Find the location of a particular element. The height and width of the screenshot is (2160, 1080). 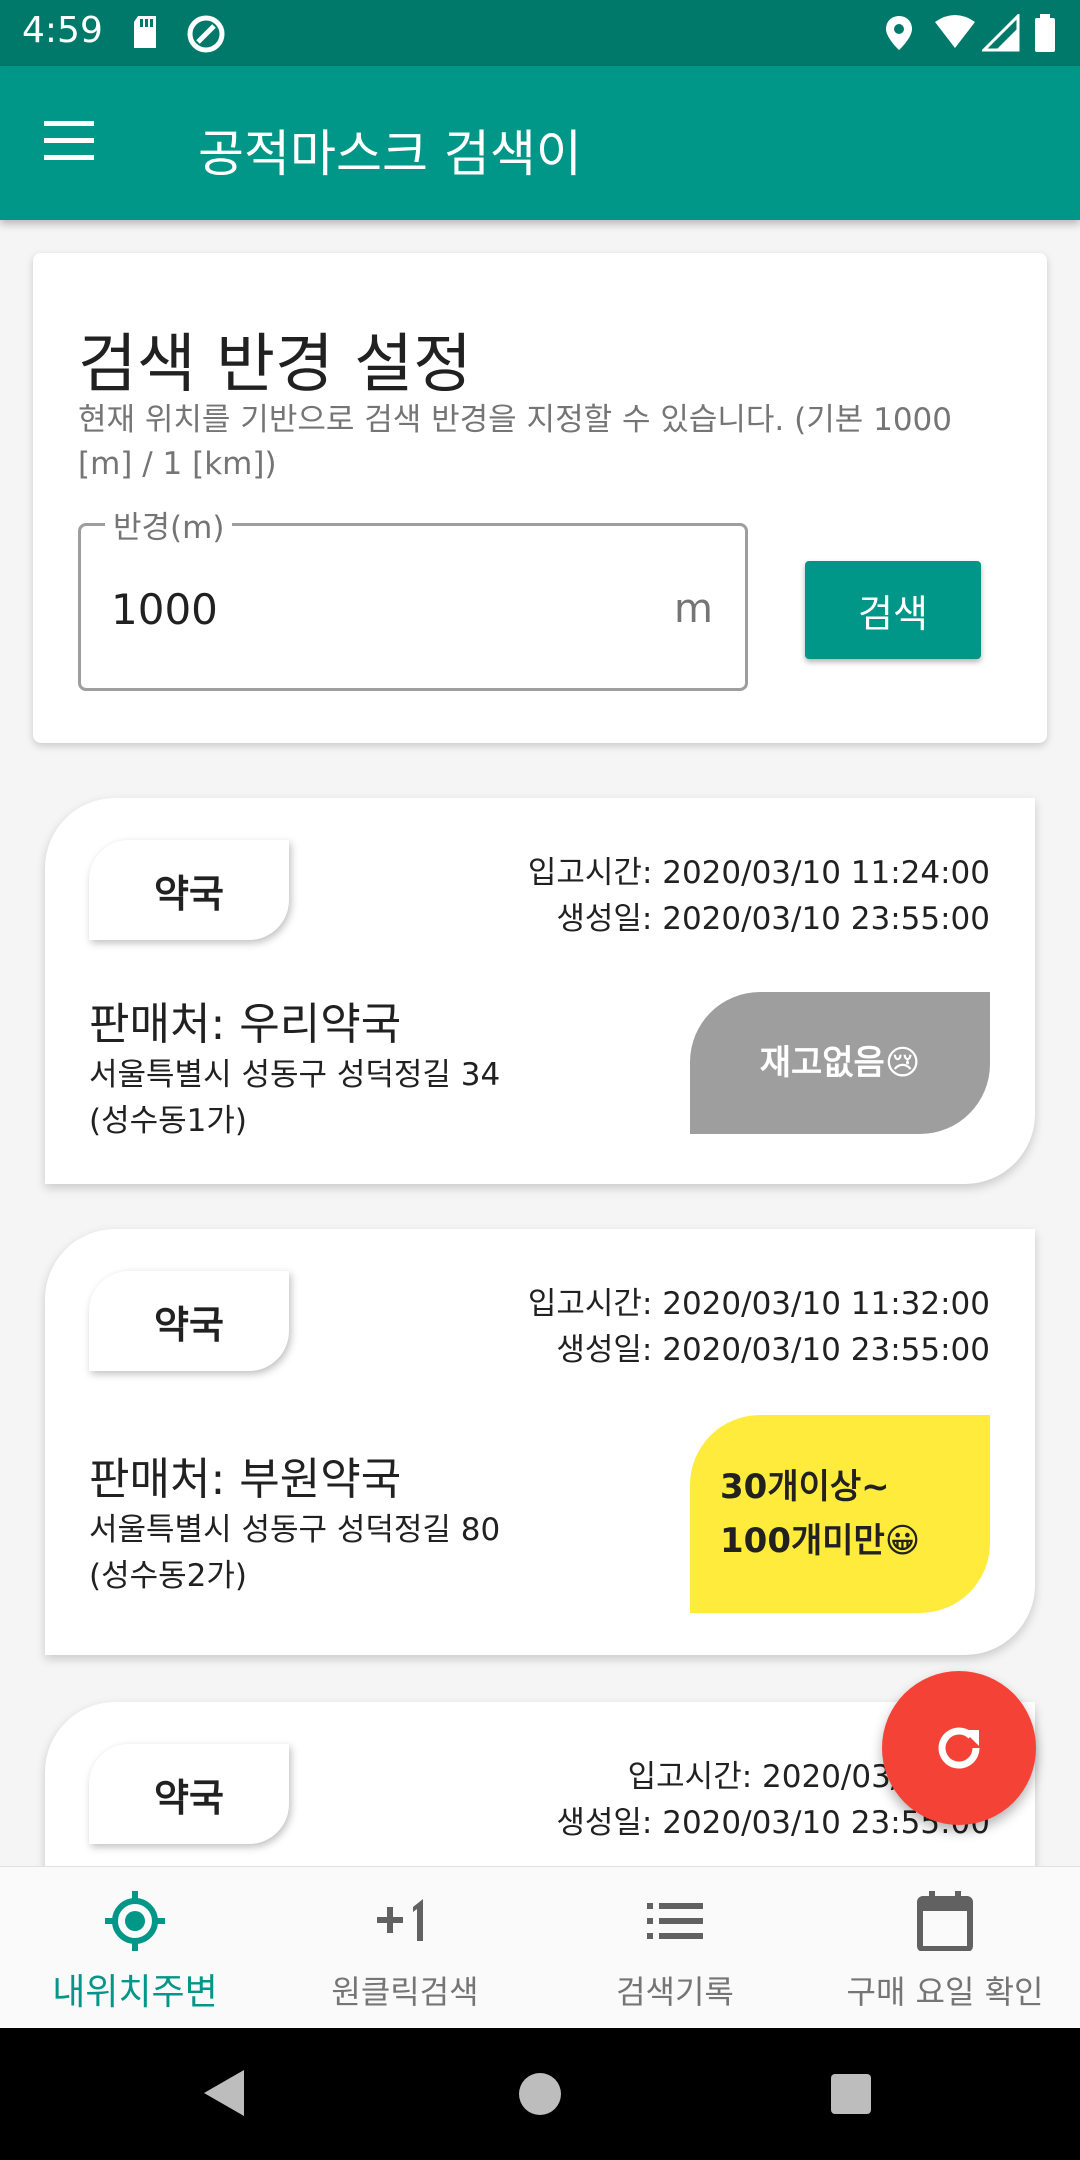

plus-one-icon is located at coordinates (400, 1920).